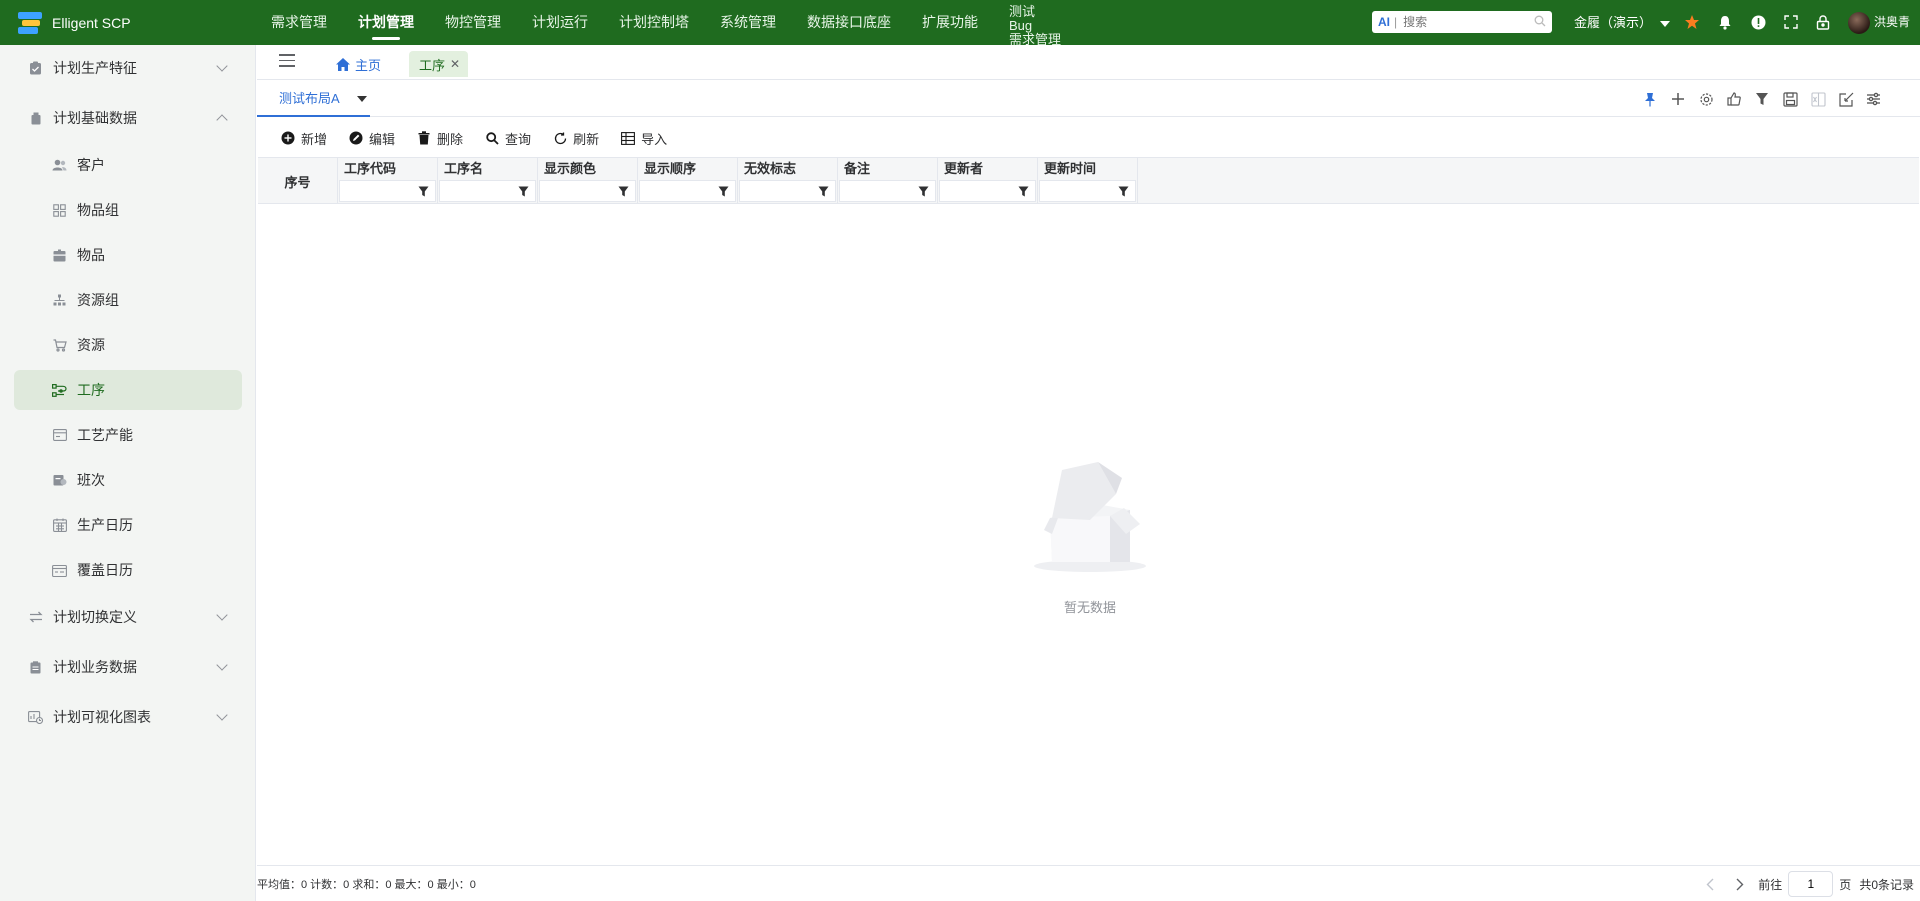  Describe the element at coordinates (1818, 99) in the screenshot. I see `export-excel-icon` at that location.